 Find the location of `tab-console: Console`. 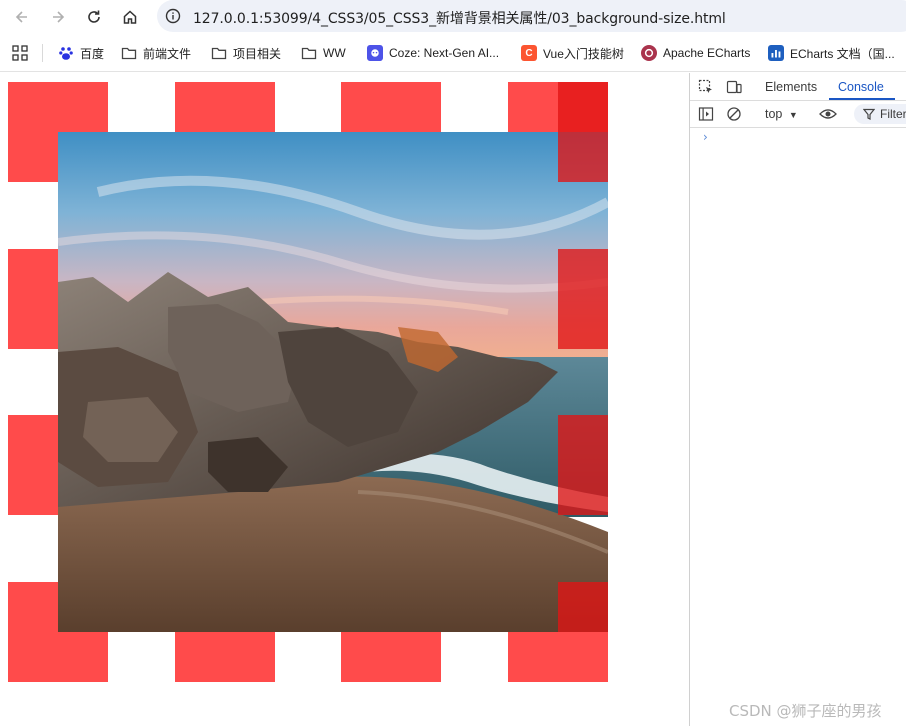

tab-console: Console is located at coordinates (861, 87).